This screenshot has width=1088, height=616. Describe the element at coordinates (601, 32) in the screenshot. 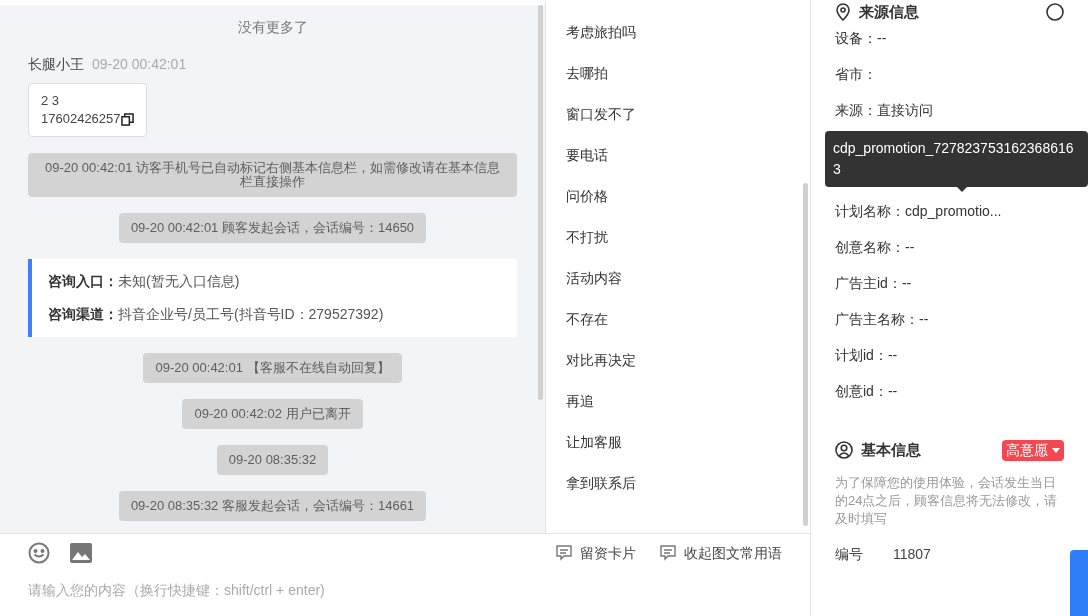

I see `quick-reply-item: 考虑旅拍吗` at that location.